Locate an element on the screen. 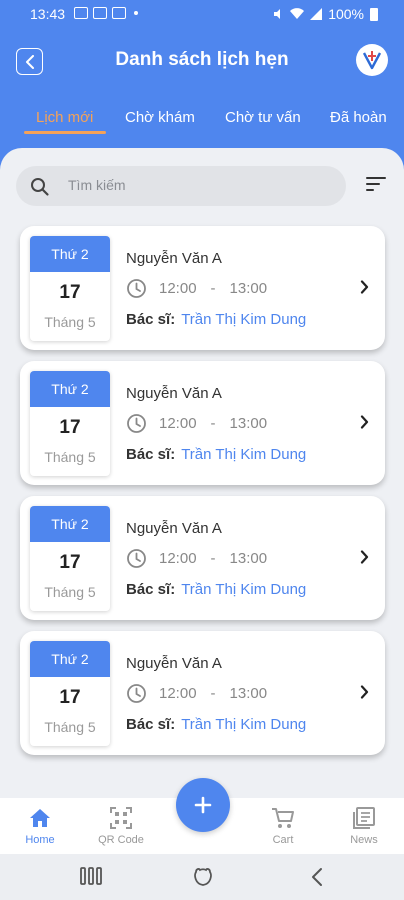 This screenshot has height=900, width=404. plus-icon is located at coordinates (203, 805).